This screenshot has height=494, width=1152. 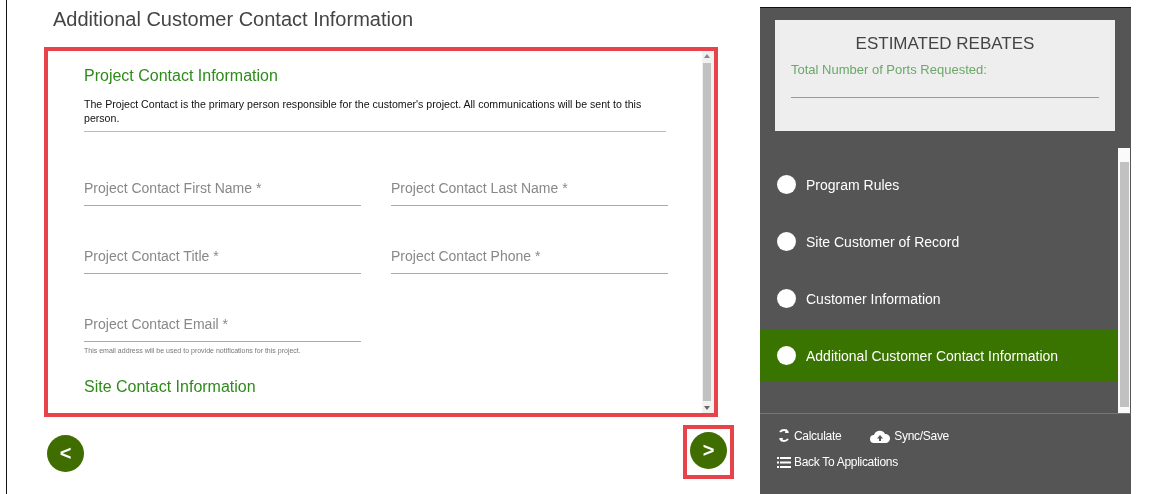 What do you see at coordinates (954, 462) in the screenshot?
I see `back-link: Back To Applications` at bounding box center [954, 462].